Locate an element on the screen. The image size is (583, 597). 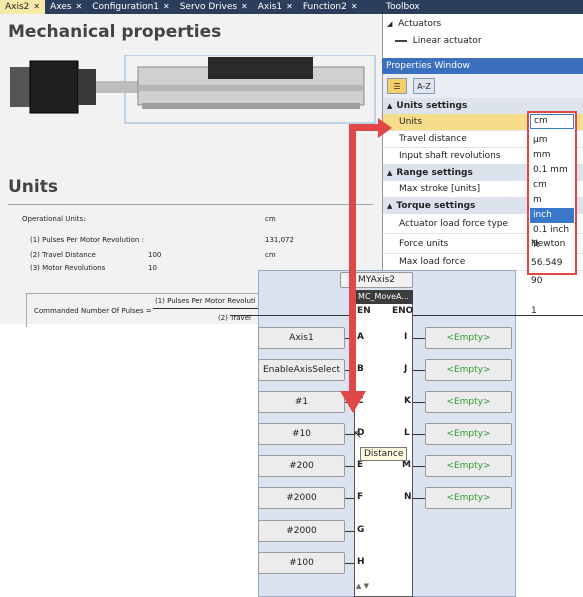
scroll-down-icon: ▲ ▼ is located at coordinates (362, 586).